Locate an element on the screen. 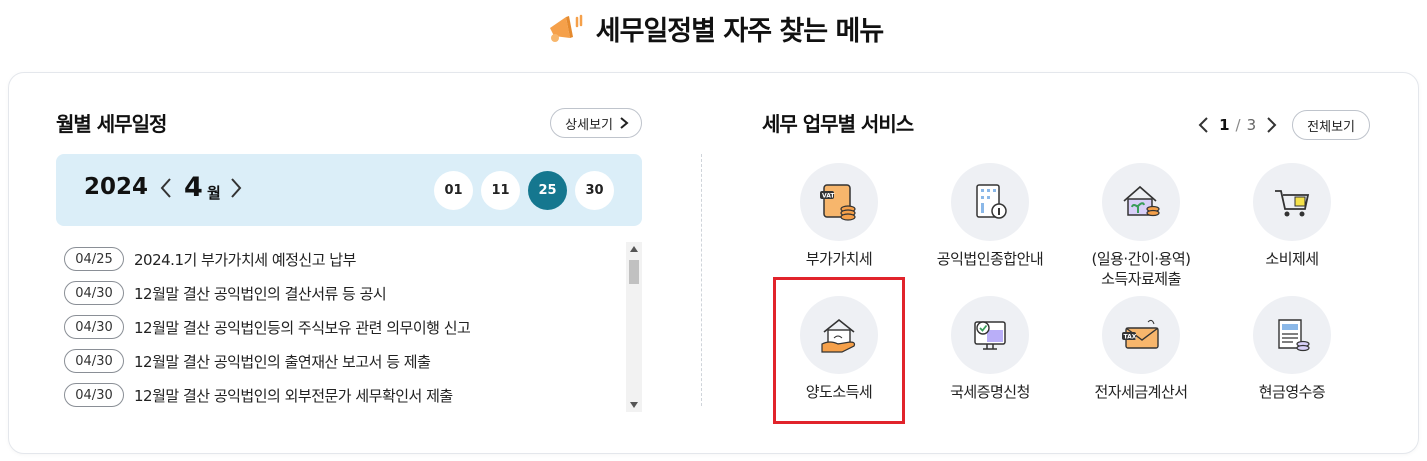 This screenshot has height=461, width=1427. service-label: 전자세금계산서 is located at coordinates (1141, 392).